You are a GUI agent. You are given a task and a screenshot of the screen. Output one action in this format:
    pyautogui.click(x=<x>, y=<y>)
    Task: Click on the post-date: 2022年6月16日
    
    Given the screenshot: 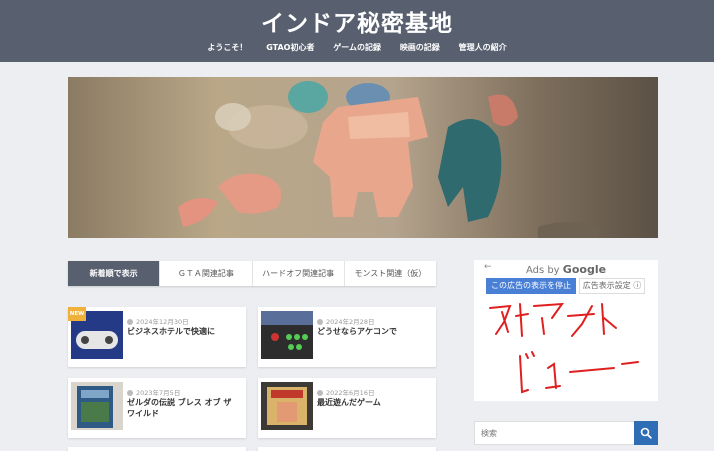 What is the action you would take?
    pyautogui.click(x=345, y=392)
    